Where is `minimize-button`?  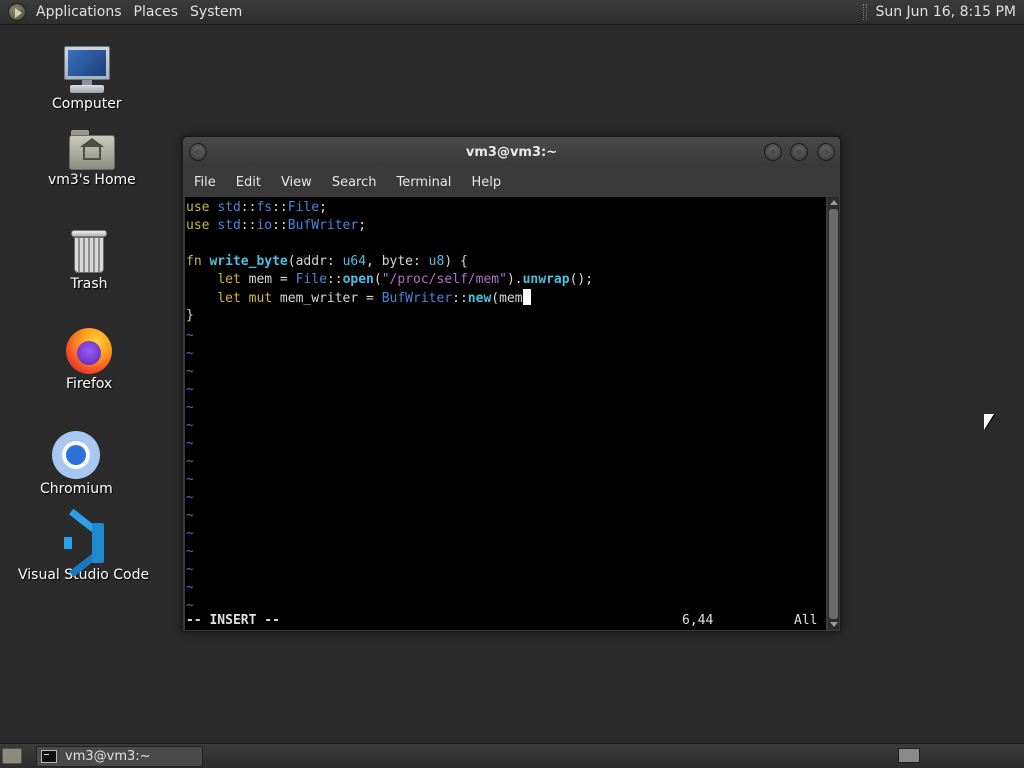
minimize-button is located at coordinates (773, 152).